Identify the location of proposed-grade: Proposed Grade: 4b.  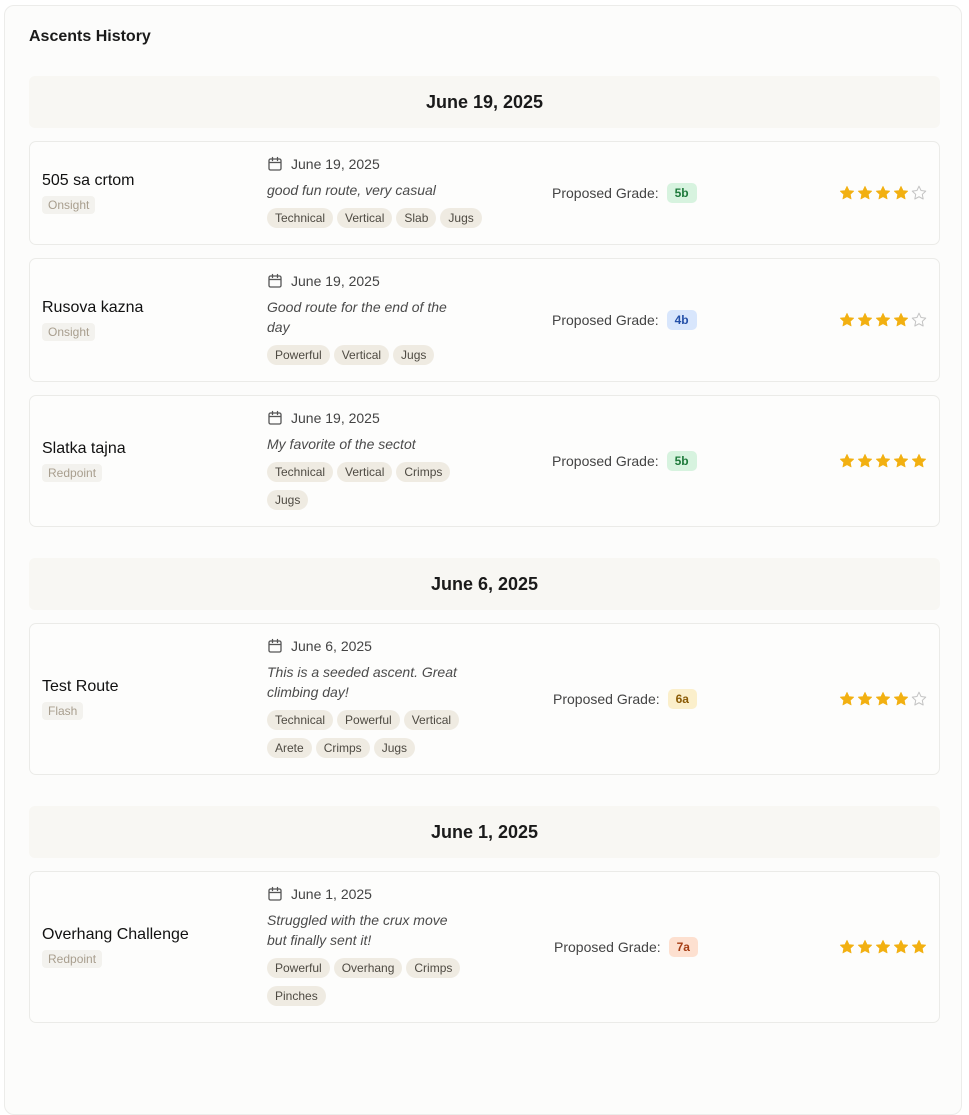
(624, 320).